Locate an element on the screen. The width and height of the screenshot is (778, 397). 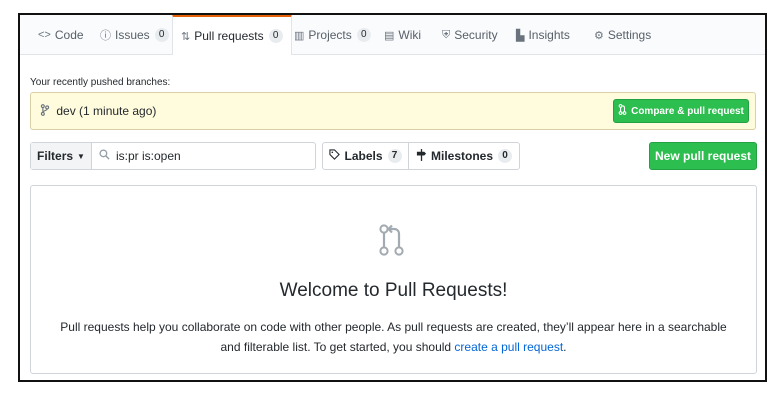
tab-label: Security is located at coordinates (476, 35).